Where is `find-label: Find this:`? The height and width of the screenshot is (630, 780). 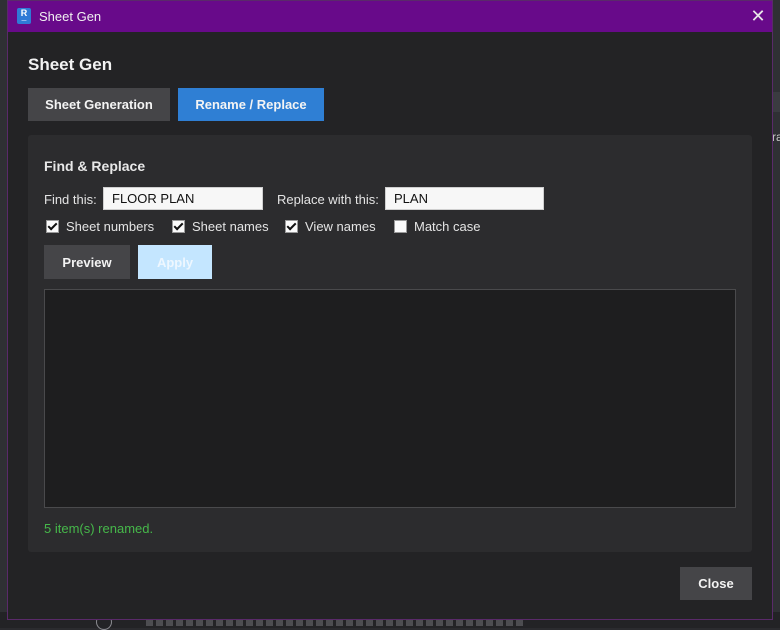
find-label: Find this: is located at coordinates (70, 199).